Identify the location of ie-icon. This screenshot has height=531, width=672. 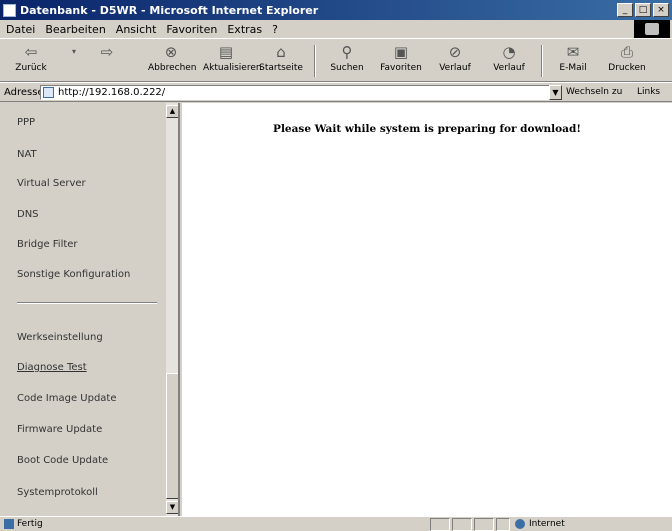
(9, 10).